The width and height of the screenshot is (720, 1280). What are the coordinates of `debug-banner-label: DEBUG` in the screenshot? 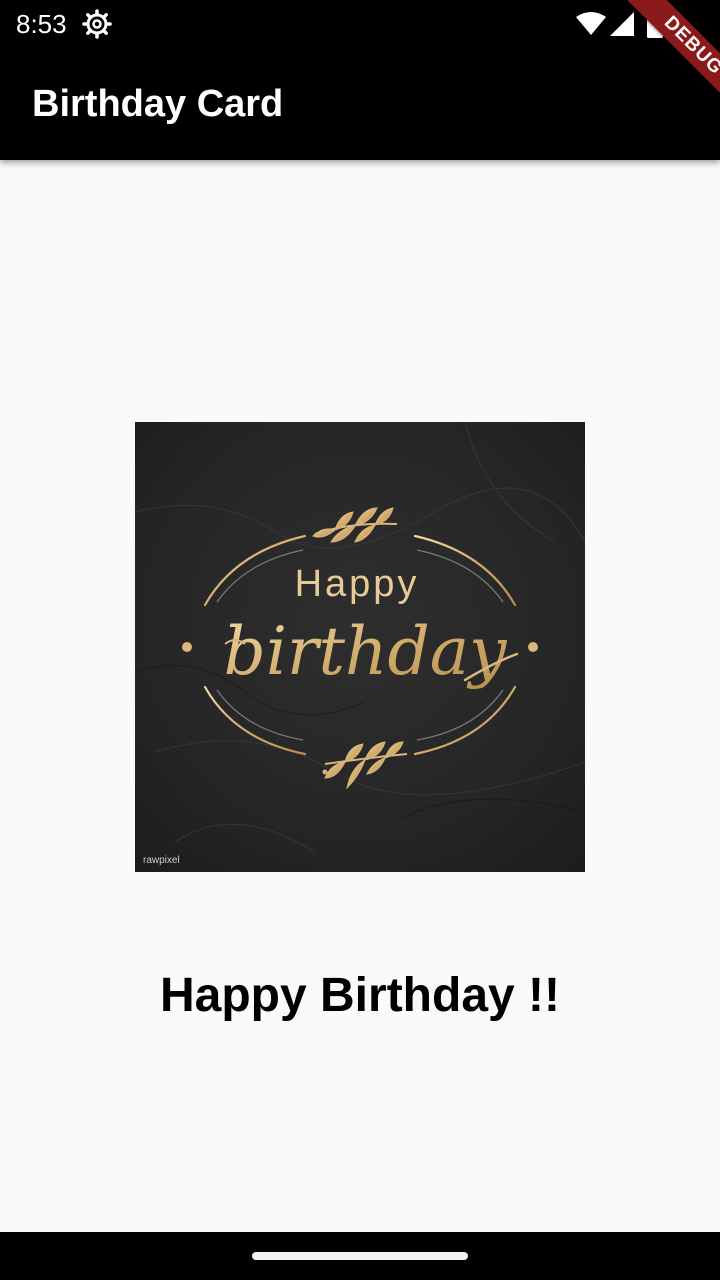 It's located at (667, 62).